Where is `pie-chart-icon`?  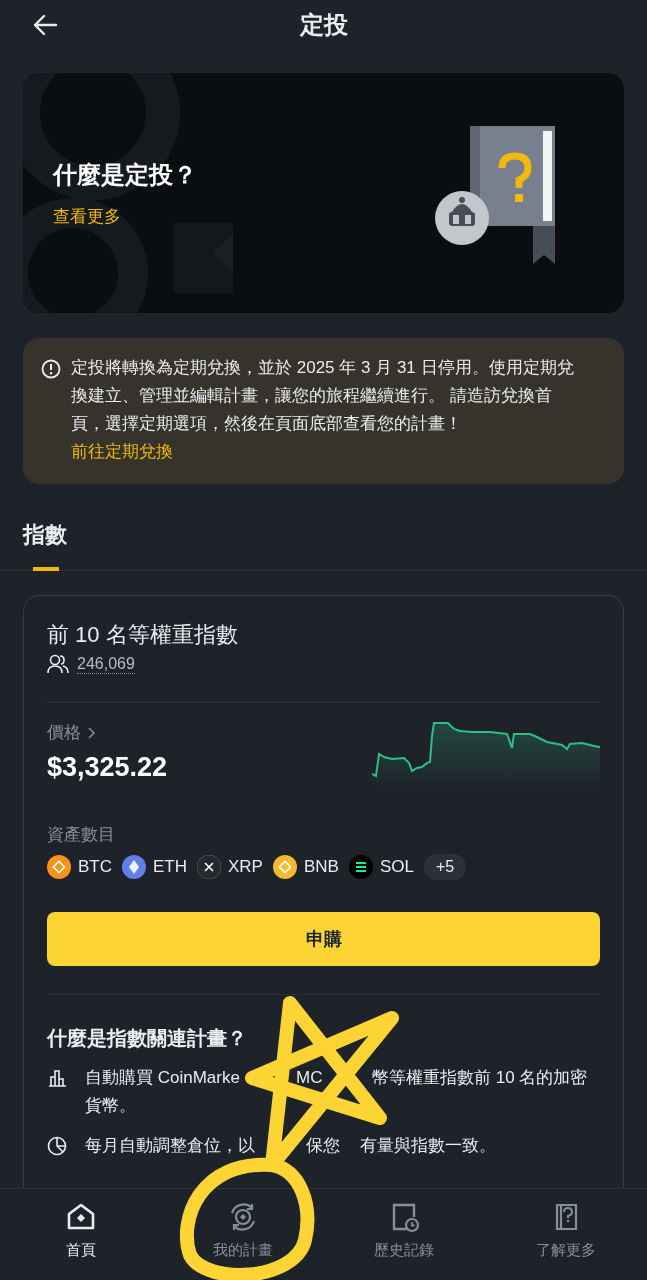
pie-chart-icon is located at coordinates (57, 1146).